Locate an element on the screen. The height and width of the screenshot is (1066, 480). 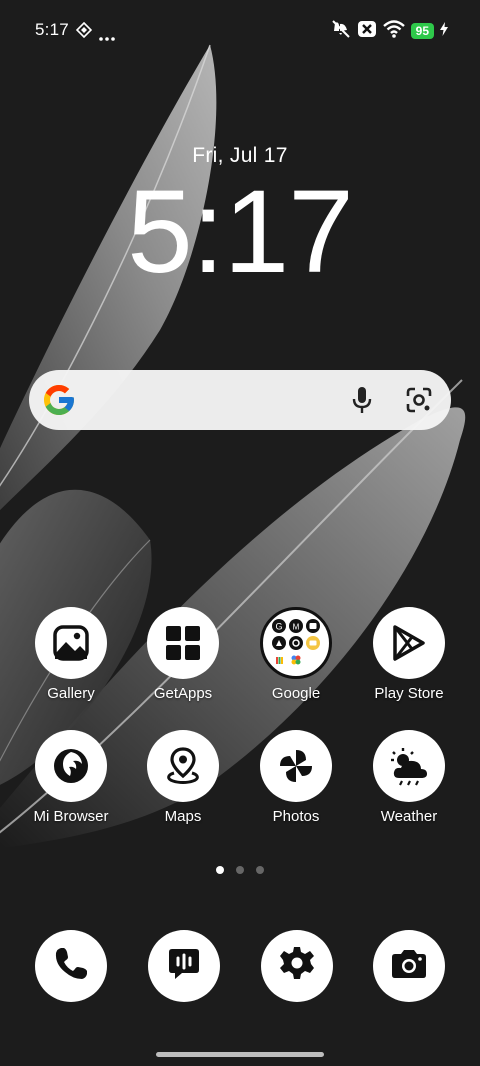
microphone-icon is located at coordinates (362, 402).